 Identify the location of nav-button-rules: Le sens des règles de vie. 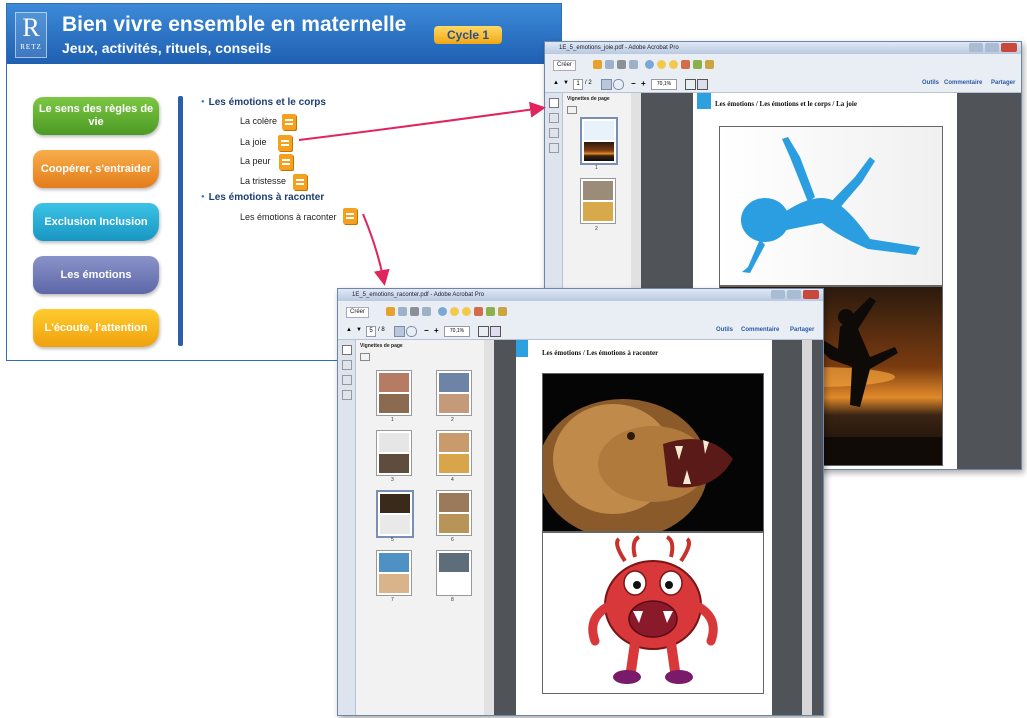
(96, 116).